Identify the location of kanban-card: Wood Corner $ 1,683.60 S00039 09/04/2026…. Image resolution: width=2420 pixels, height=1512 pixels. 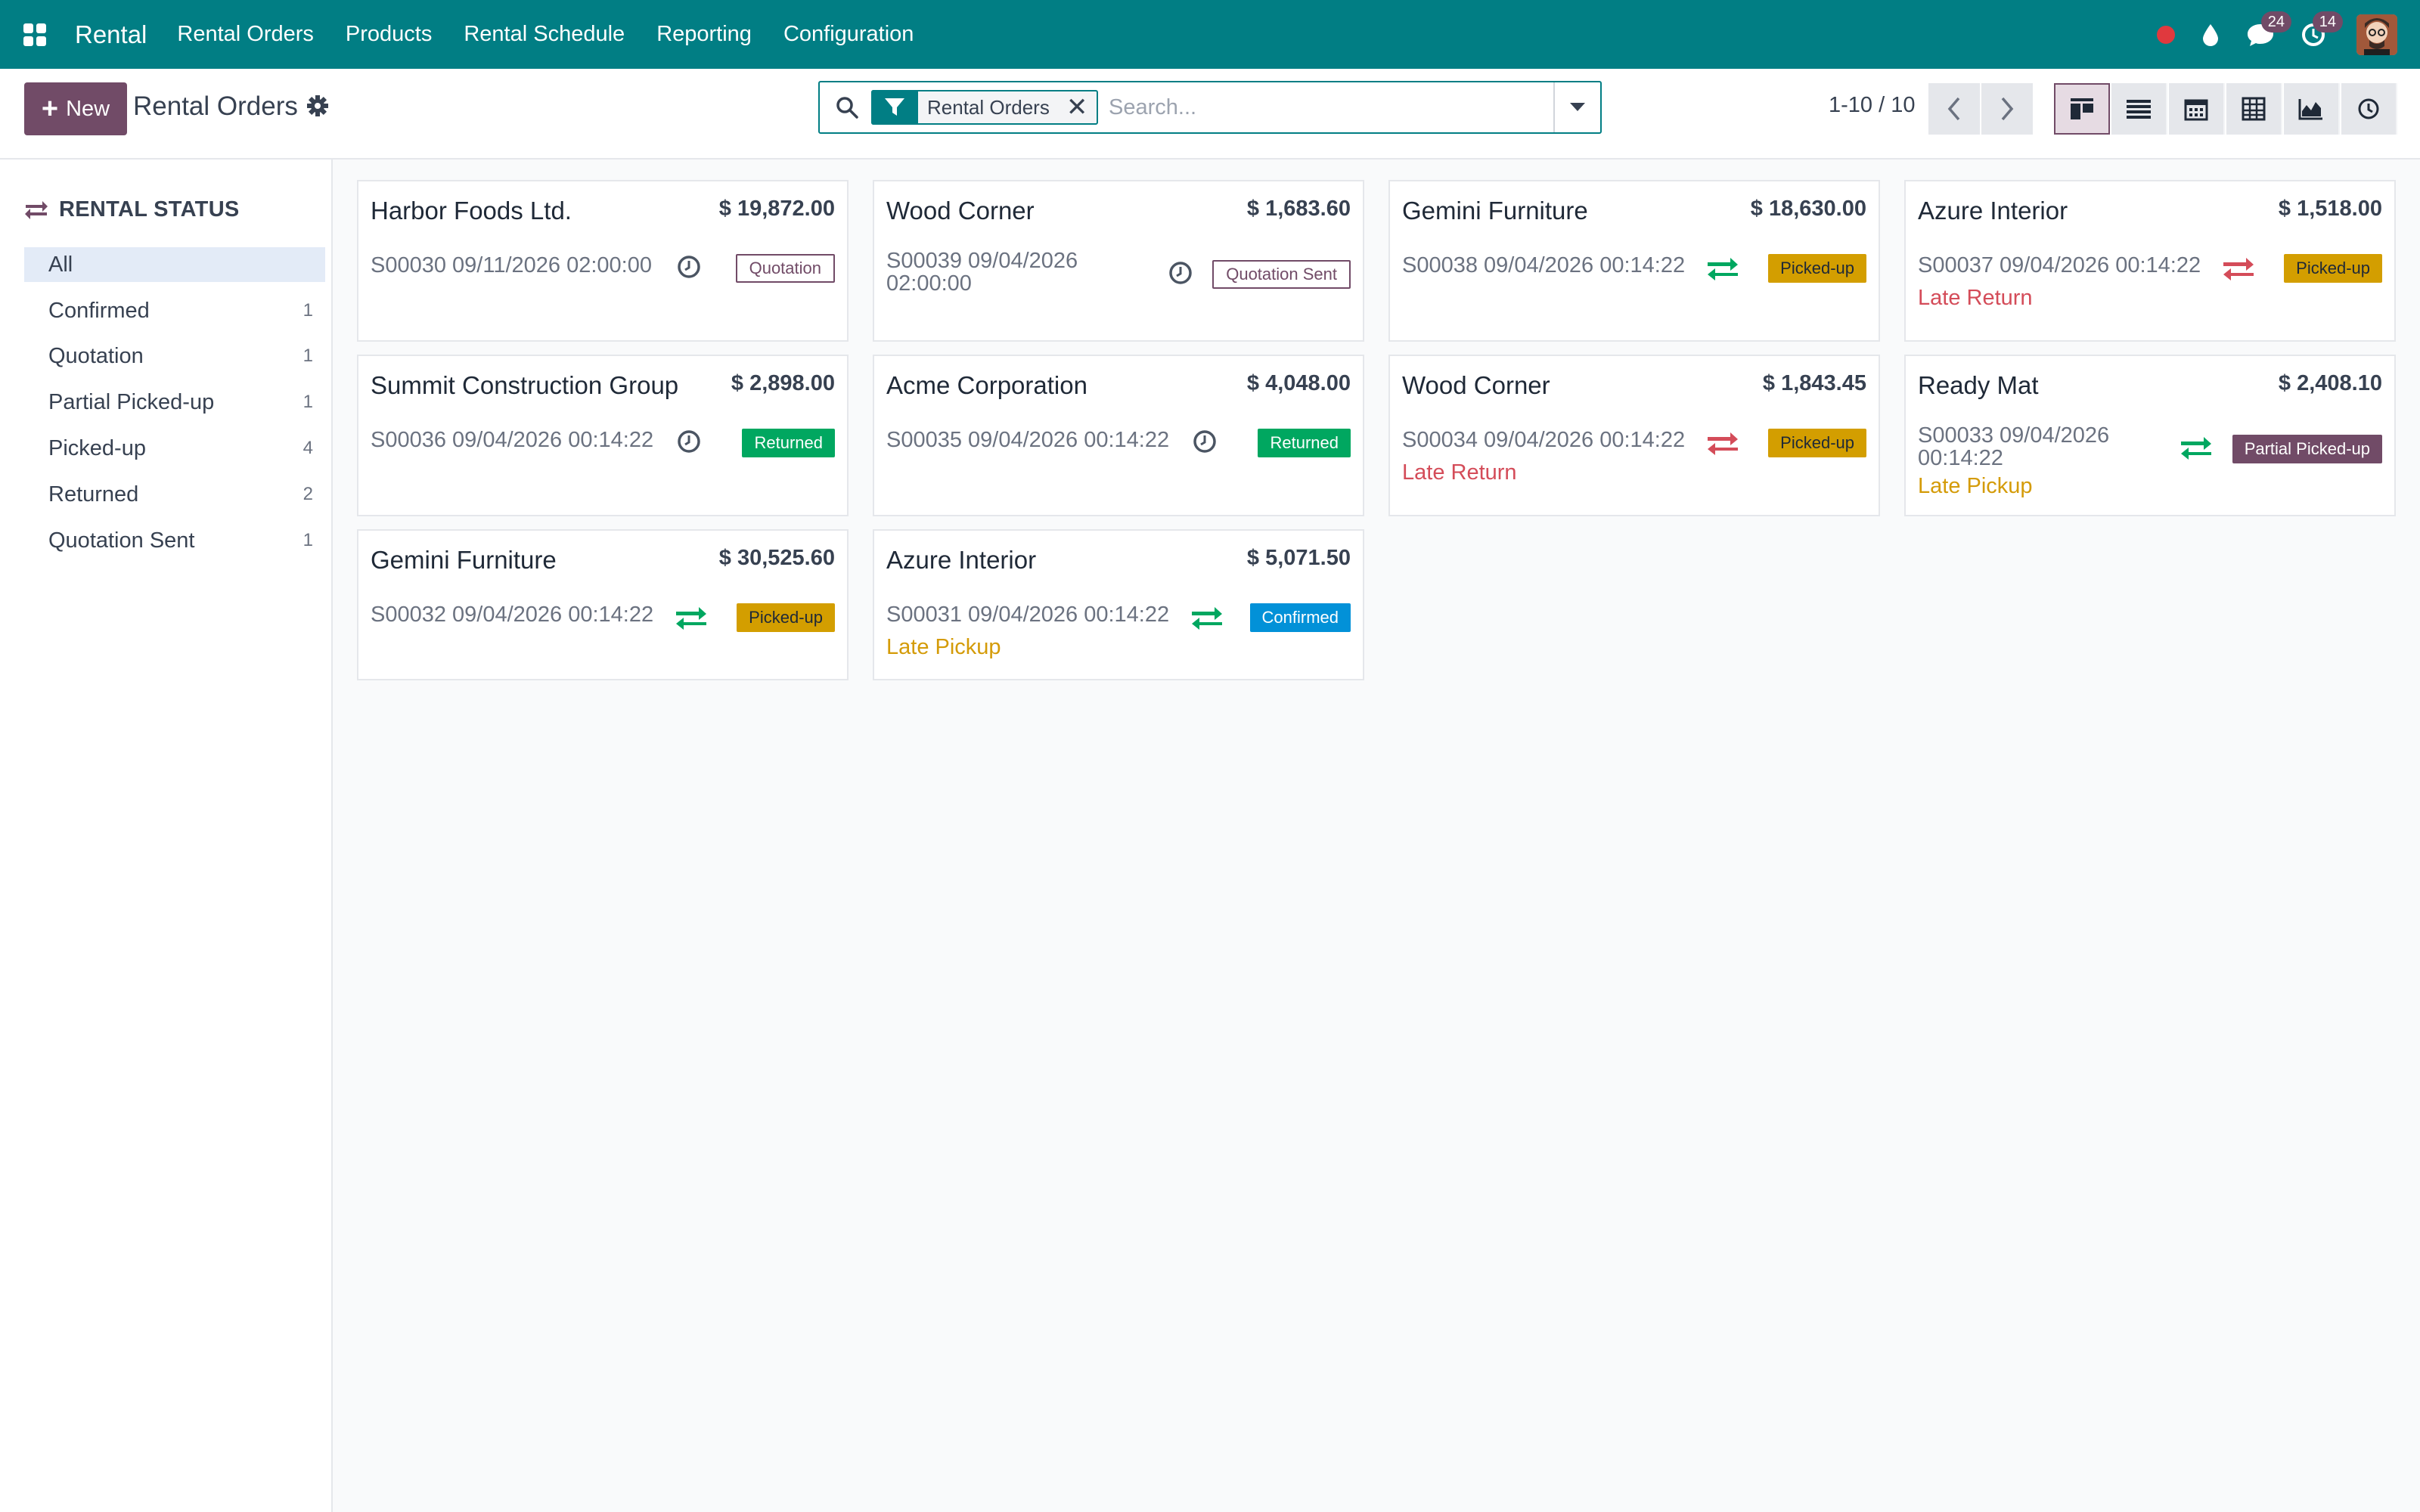
(1118, 261).